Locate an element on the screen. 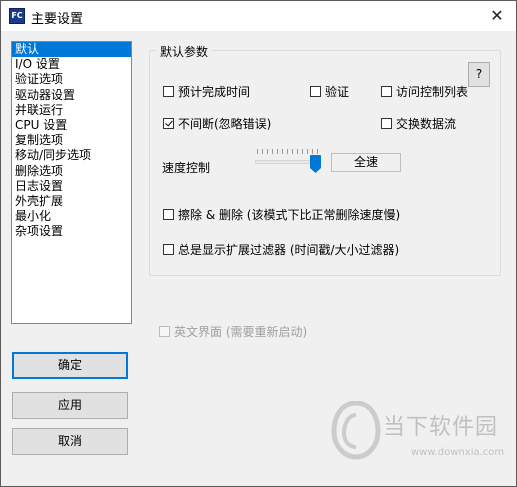  slider-thumb is located at coordinates (315, 164).